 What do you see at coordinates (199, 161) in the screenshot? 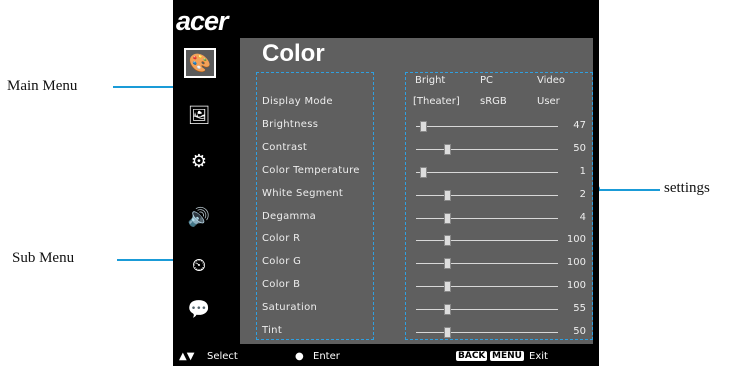
I see `settings-icon: ⚙` at bounding box center [199, 161].